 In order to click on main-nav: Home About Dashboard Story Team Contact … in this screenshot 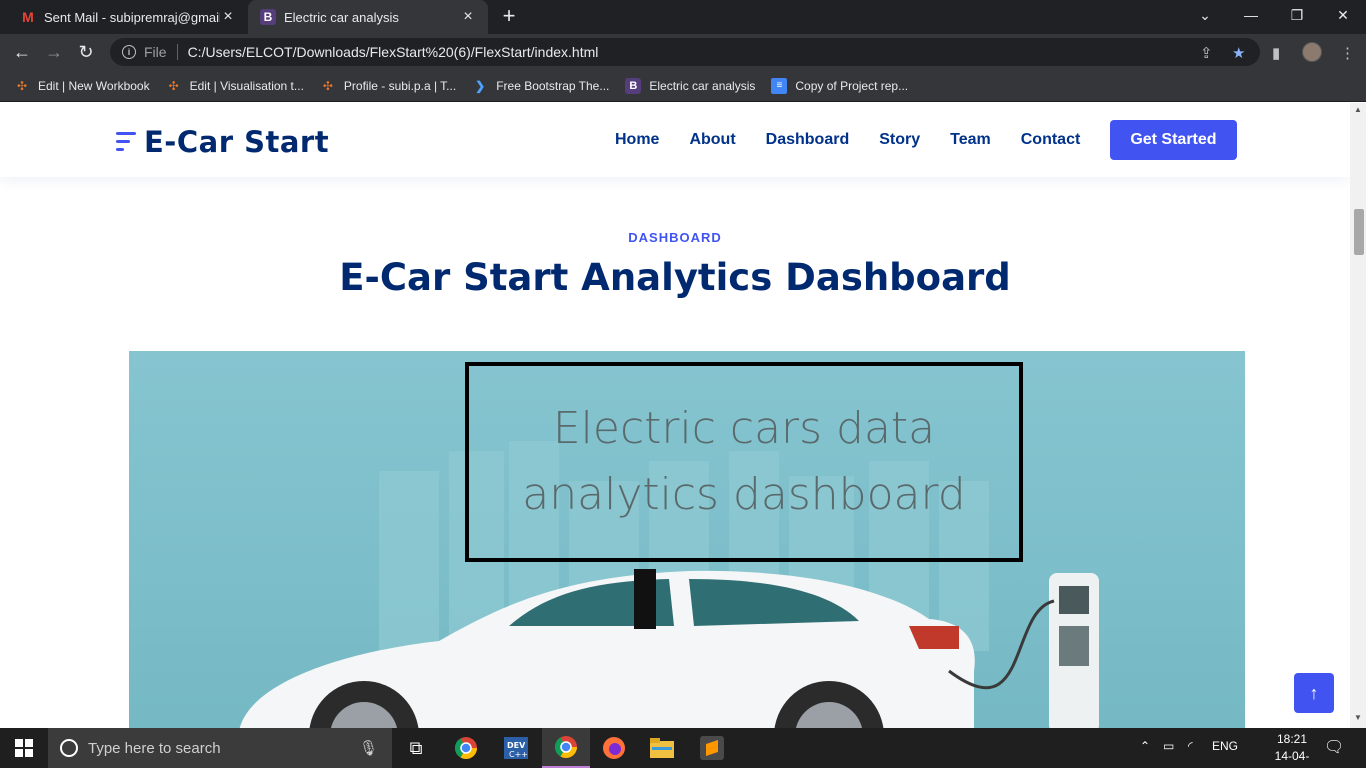, I will do `click(926, 140)`.